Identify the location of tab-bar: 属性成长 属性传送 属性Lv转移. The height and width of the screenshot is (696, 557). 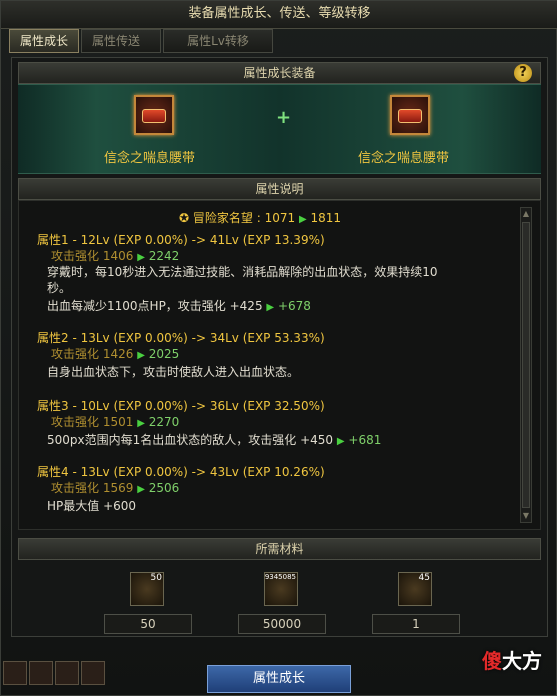
(141, 41).